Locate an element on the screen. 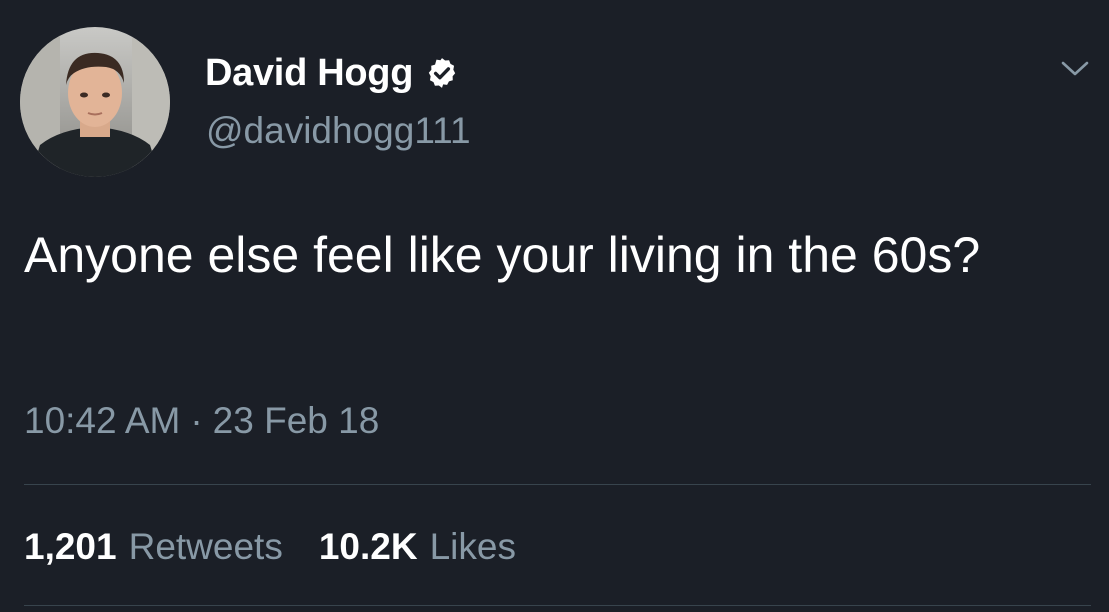  tweet-stats: 1,201 Retweets 10.2K Likes is located at coordinates (270, 547).